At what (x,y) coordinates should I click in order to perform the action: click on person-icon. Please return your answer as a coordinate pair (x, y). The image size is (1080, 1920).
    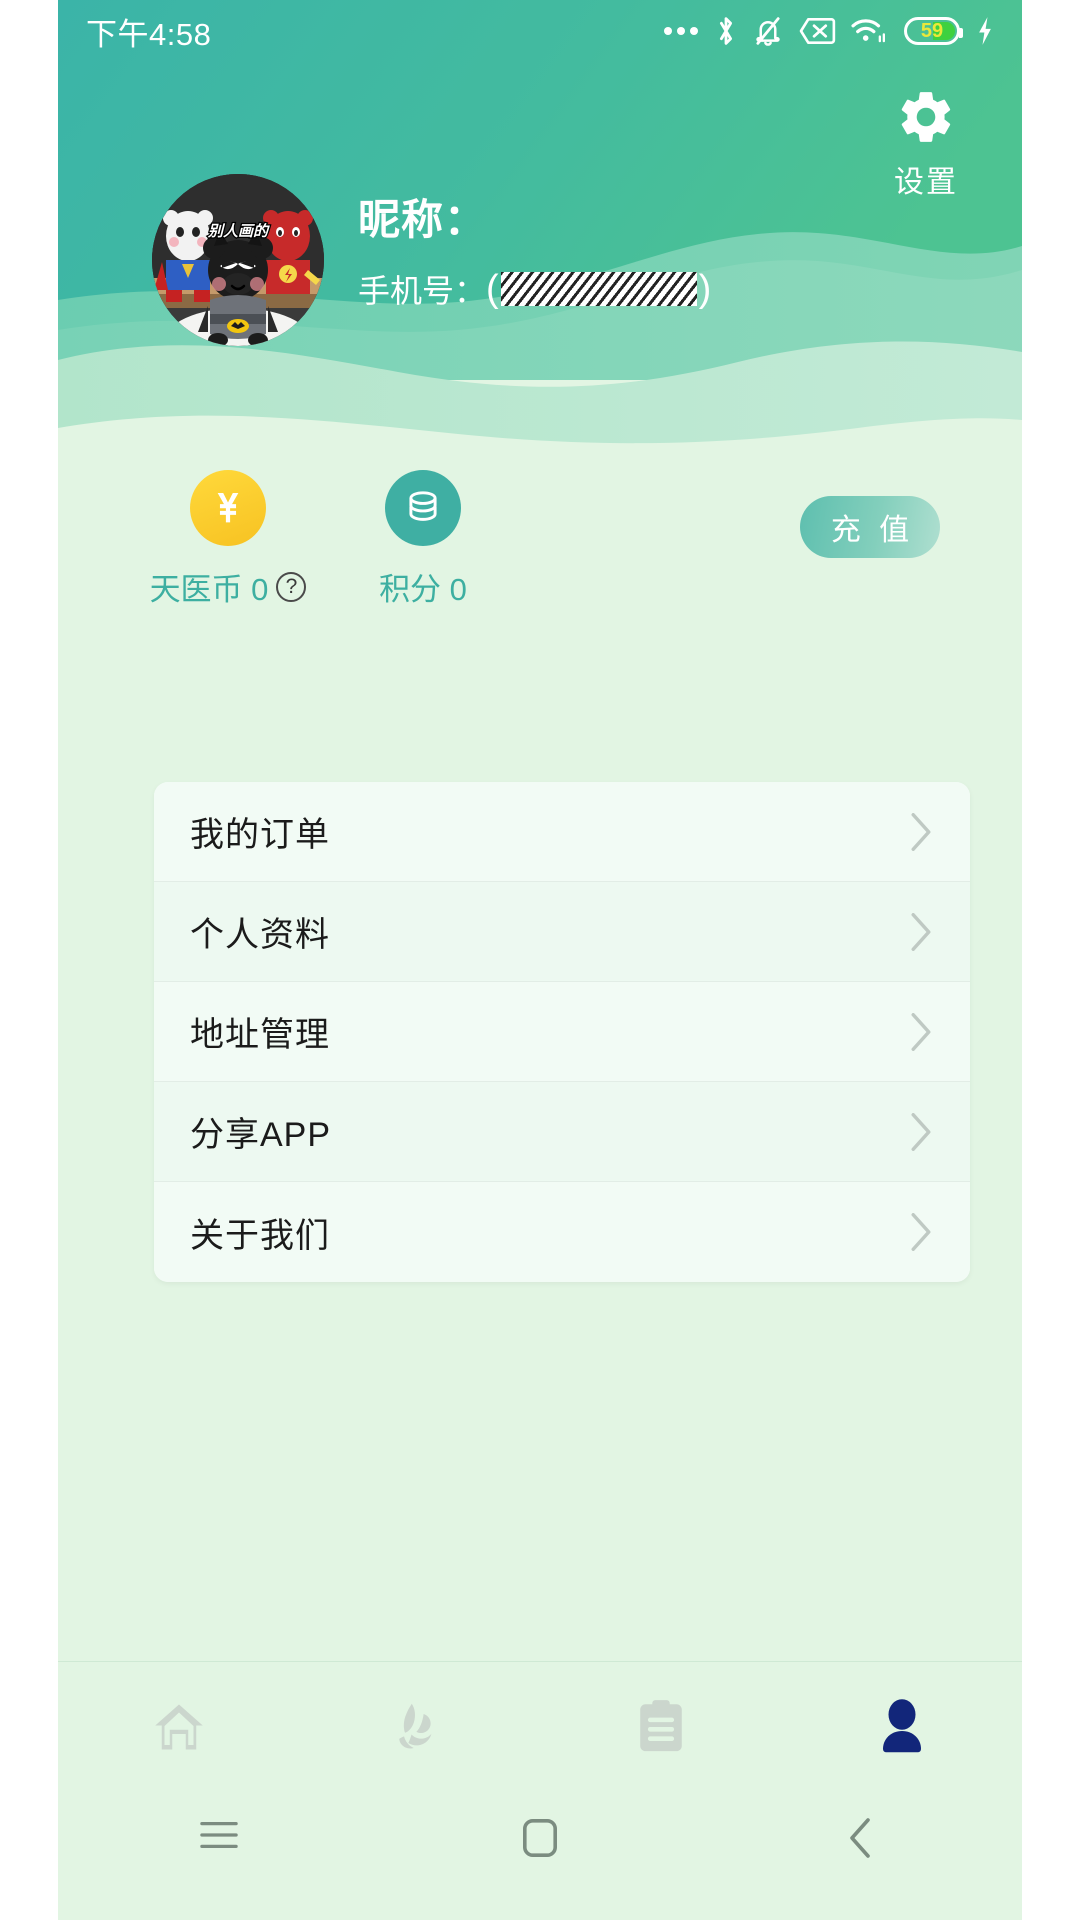
    Looking at the image, I should click on (901, 1726).